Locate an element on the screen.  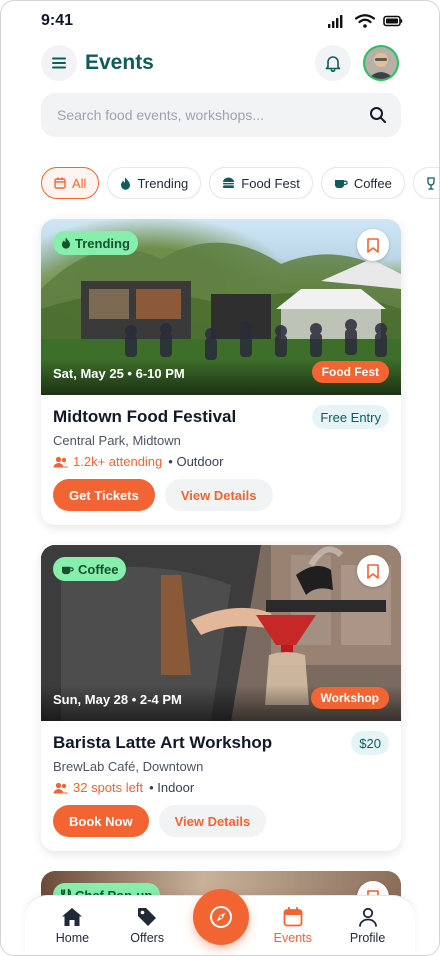
event-meta: 32 spots left • Indoor is located at coordinates (221, 787).